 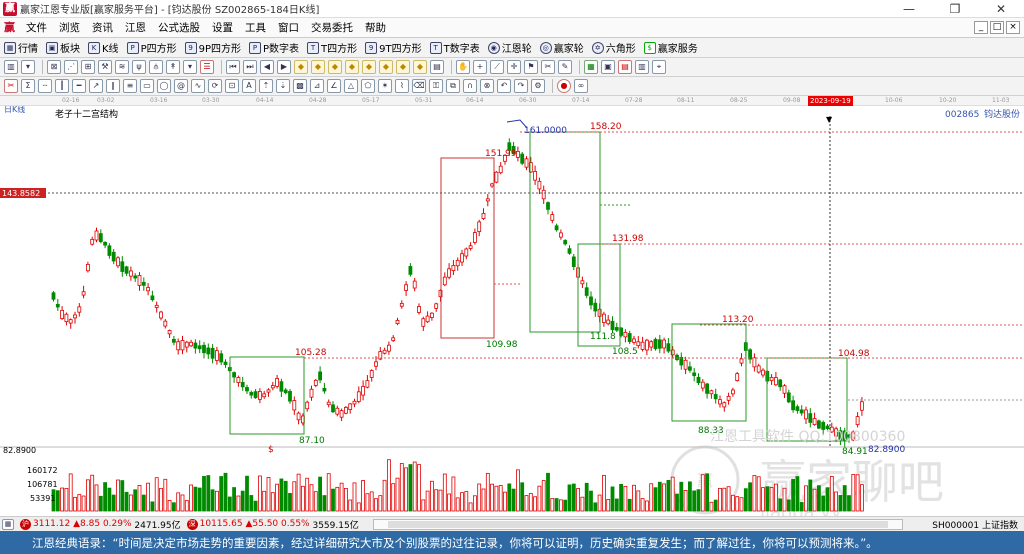 What do you see at coordinates (96, 86) in the screenshot?
I see `ray-icon: ↗` at bounding box center [96, 86].